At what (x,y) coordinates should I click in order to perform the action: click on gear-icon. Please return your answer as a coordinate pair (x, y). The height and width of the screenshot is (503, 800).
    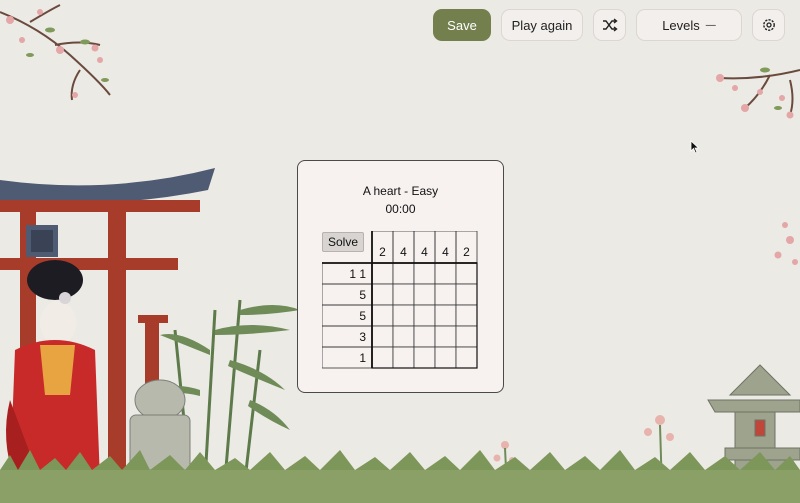
    Looking at the image, I should click on (768, 25).